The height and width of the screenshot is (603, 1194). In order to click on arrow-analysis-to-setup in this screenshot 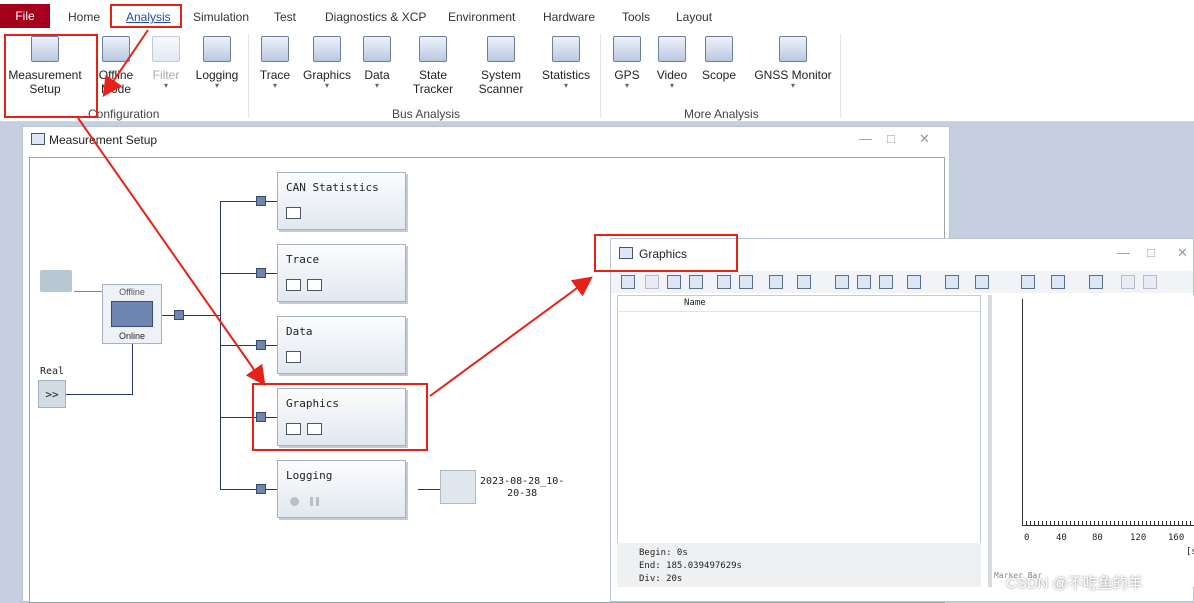, I will do `click(125, 63)`.